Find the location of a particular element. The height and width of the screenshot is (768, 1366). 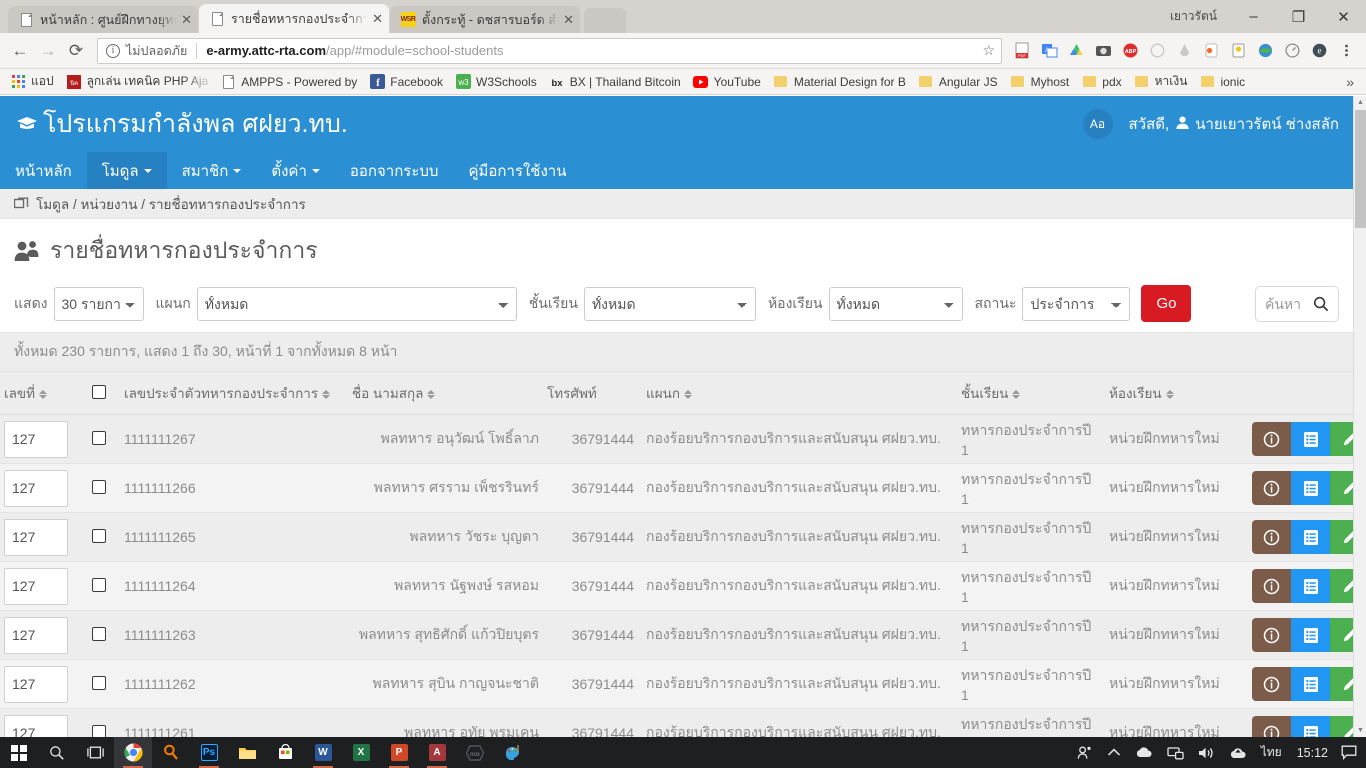

col-header-phone: โทรศัพท์ is located at coordinates (590, 393).